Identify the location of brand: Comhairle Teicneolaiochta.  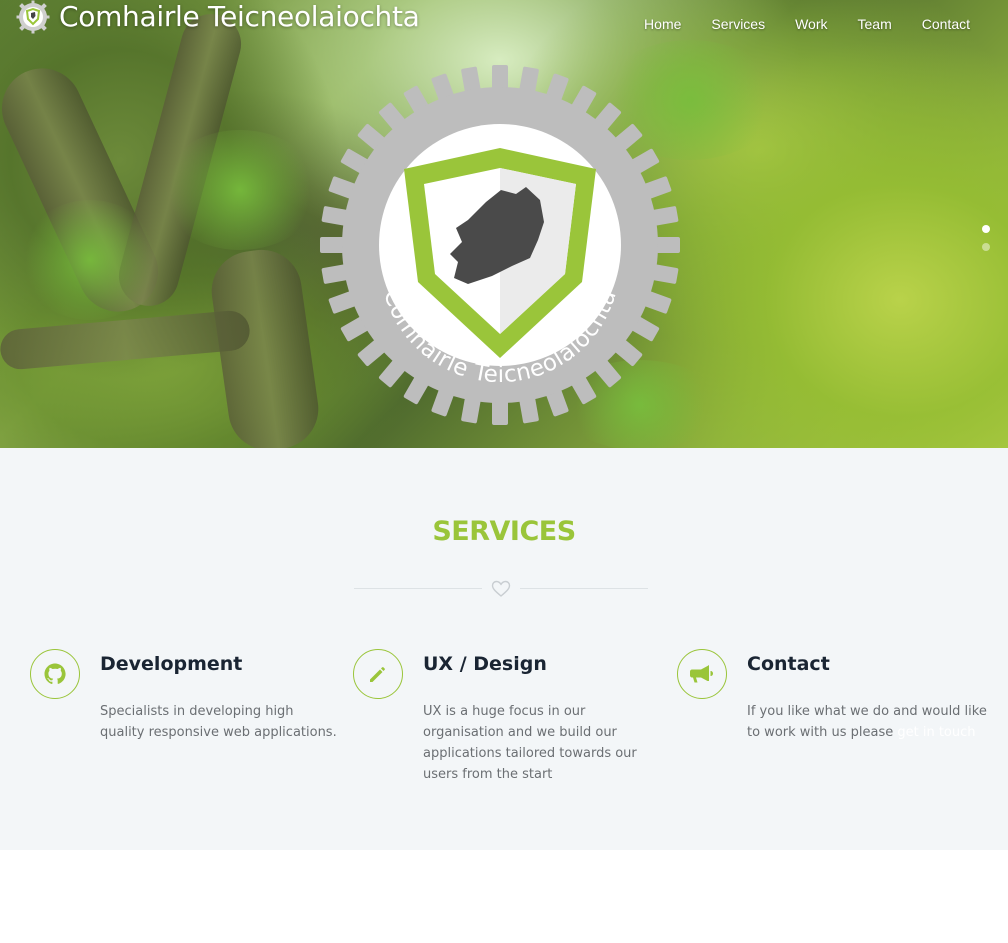
(218, 17).